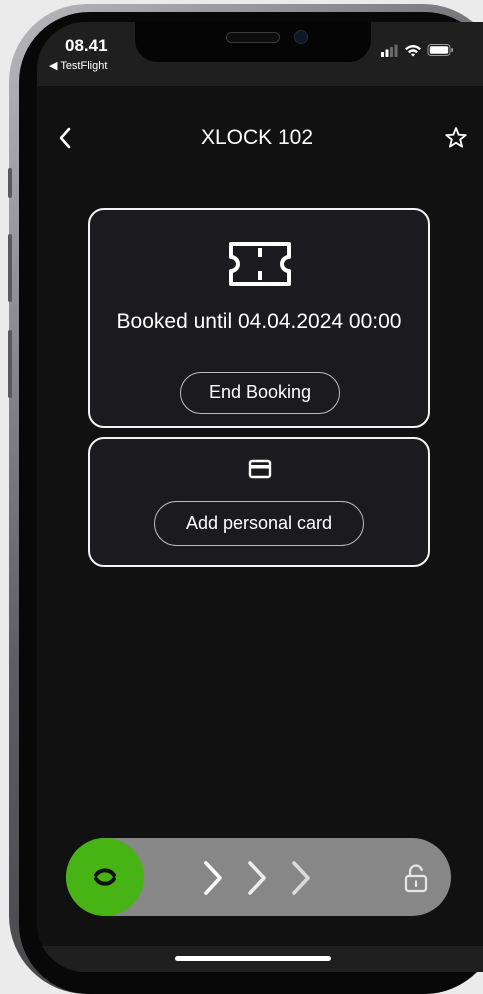 The image size is (483, 994). I want to click on front-camera, so click(301, 37).